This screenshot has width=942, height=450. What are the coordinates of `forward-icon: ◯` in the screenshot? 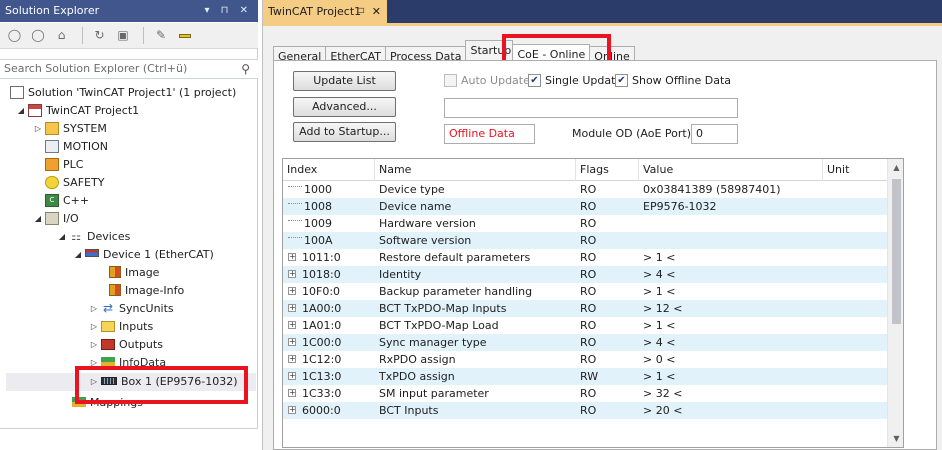 It's located at (38, 35).